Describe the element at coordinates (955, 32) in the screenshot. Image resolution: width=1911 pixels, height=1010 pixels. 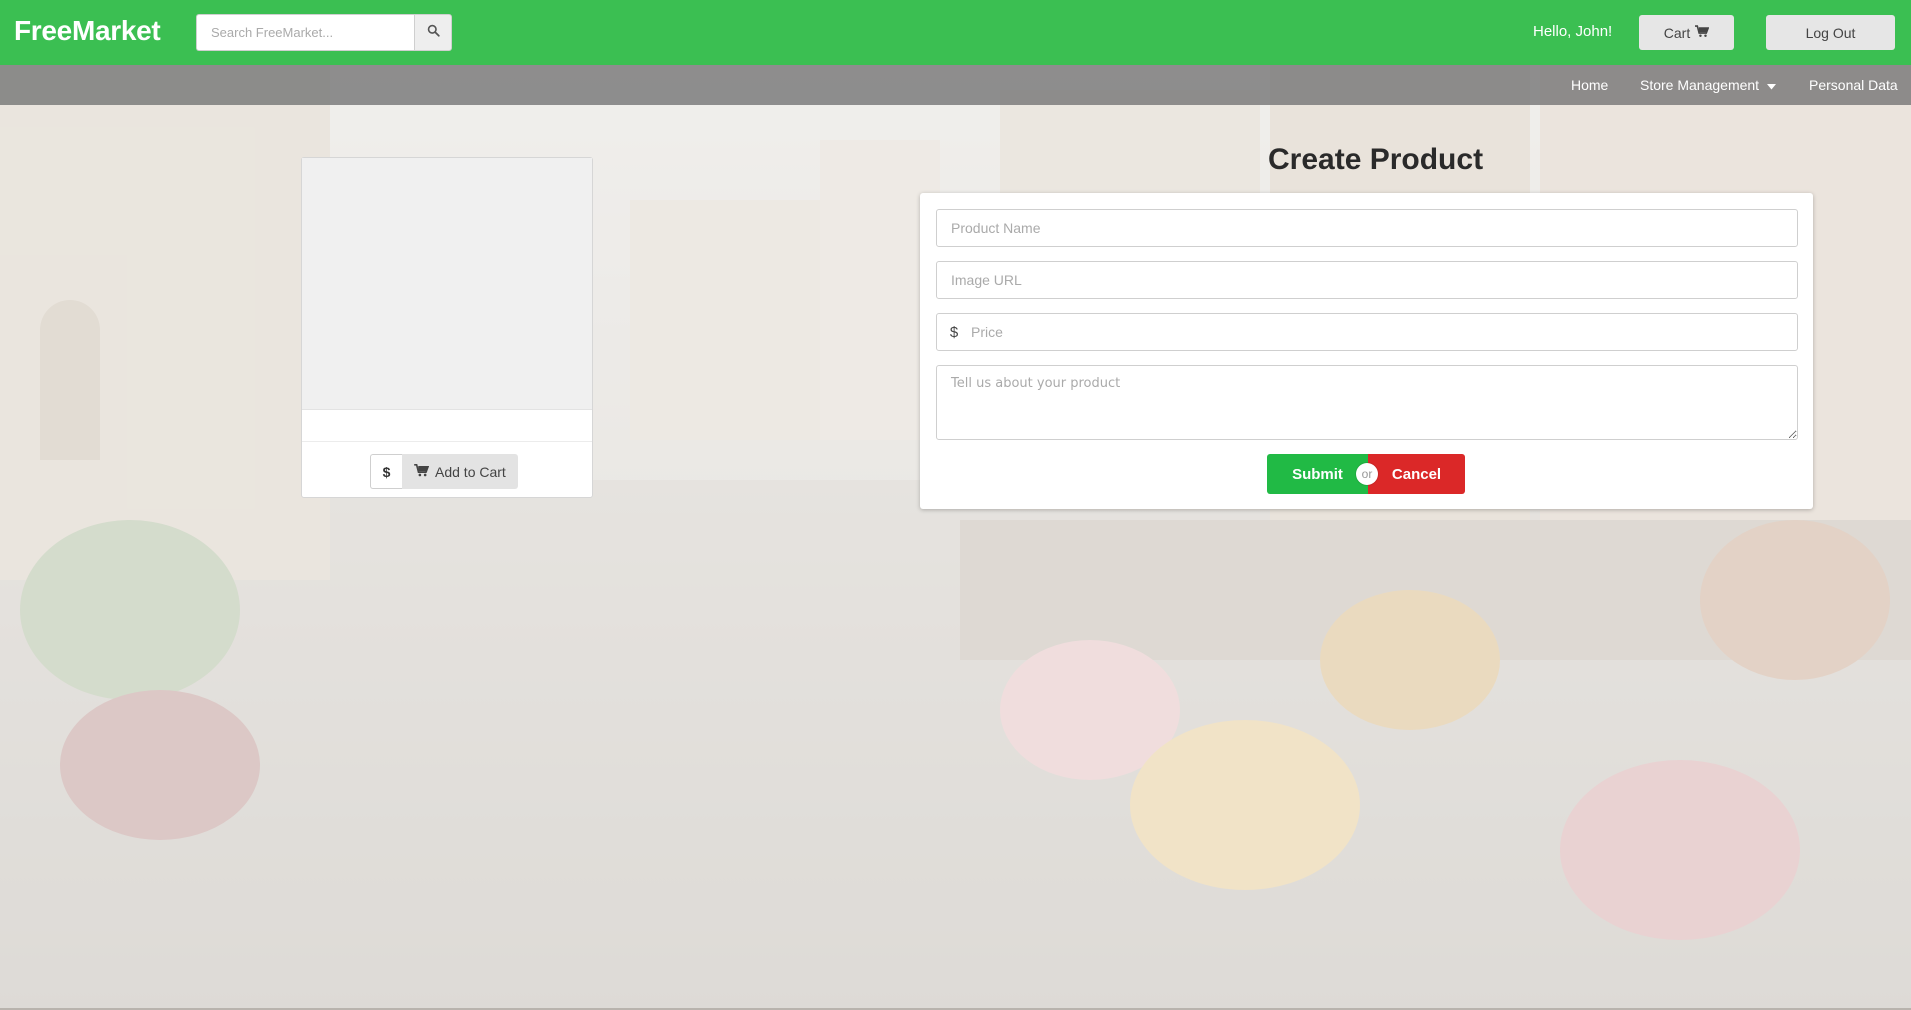
I see `top-navbar: FreeMarket Hello, John! Cart Log Out` at that location.